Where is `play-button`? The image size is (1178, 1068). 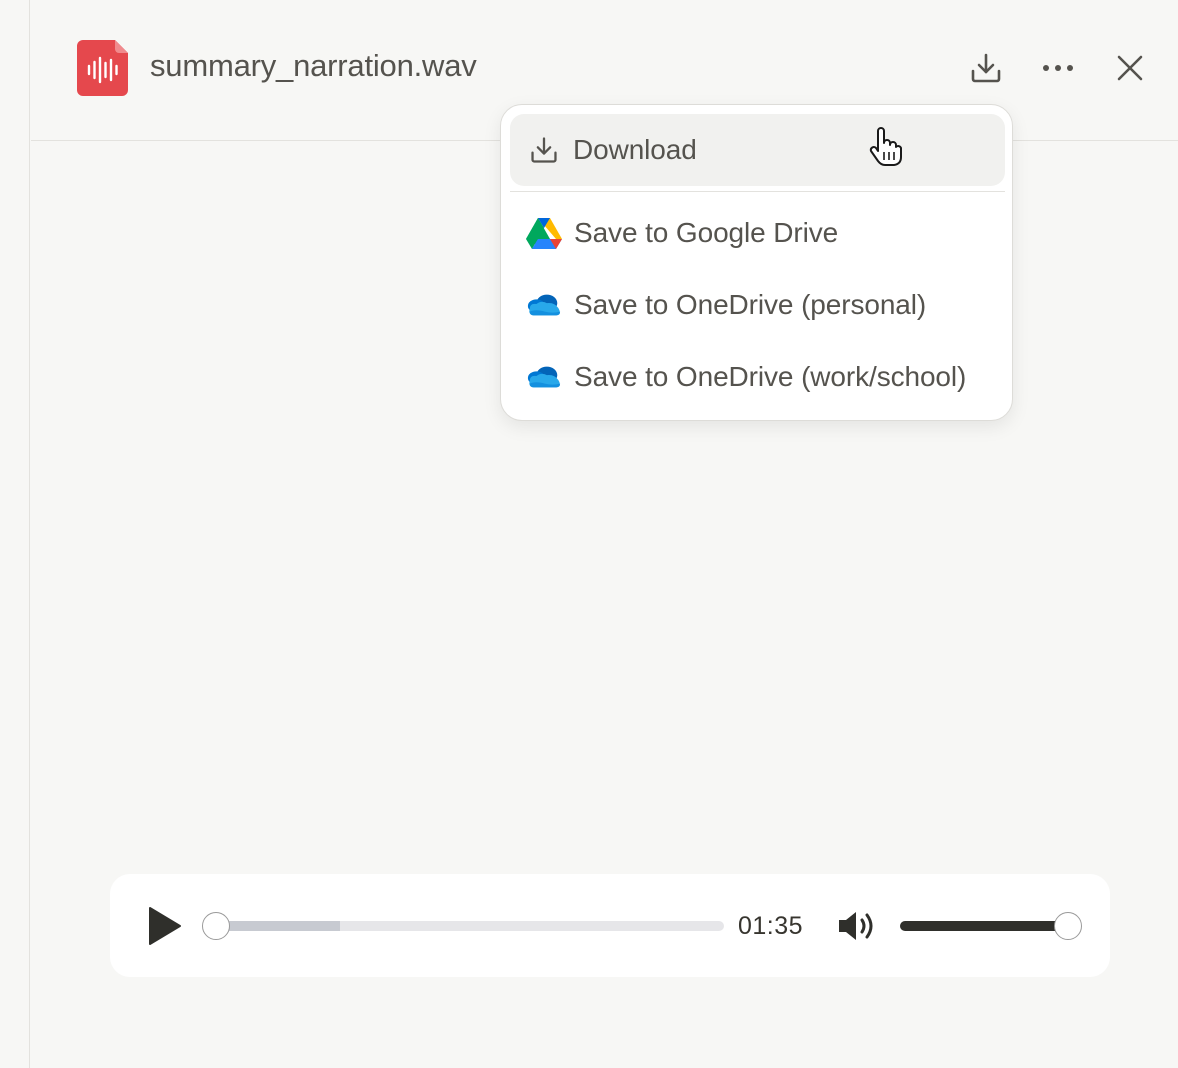 play-button is located at coordinates (164, 926).